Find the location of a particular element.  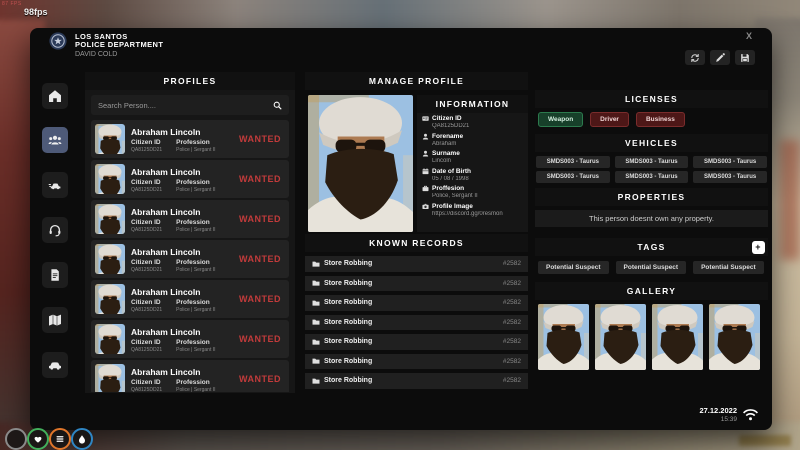

edit-button is located at coordinates (720, 57).